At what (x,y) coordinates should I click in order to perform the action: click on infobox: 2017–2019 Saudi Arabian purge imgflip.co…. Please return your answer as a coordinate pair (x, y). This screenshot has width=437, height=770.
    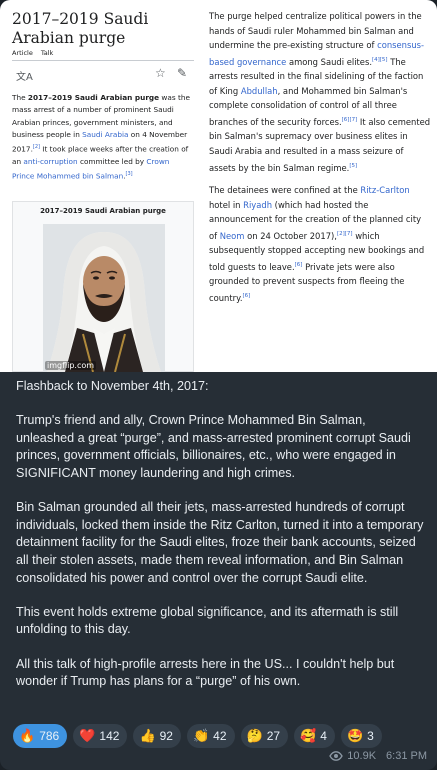
    Looking at the image, I should click on (103, 286).